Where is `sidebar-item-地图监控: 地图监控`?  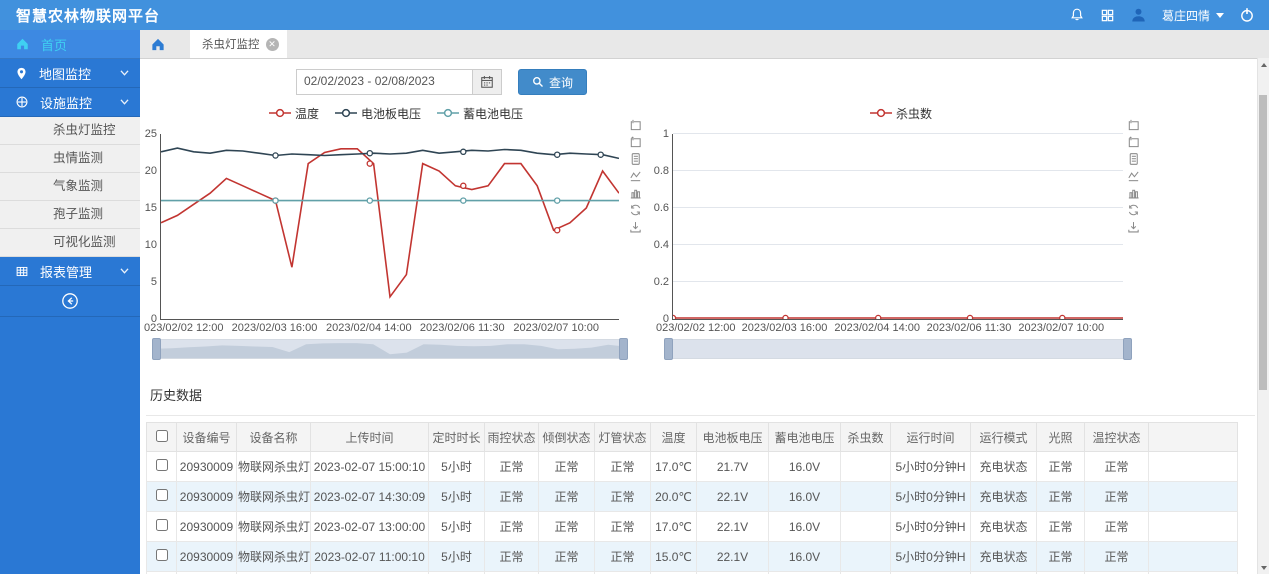 sidebar-item-地图监控: 地图监控 is located at coordinates (70, 73).